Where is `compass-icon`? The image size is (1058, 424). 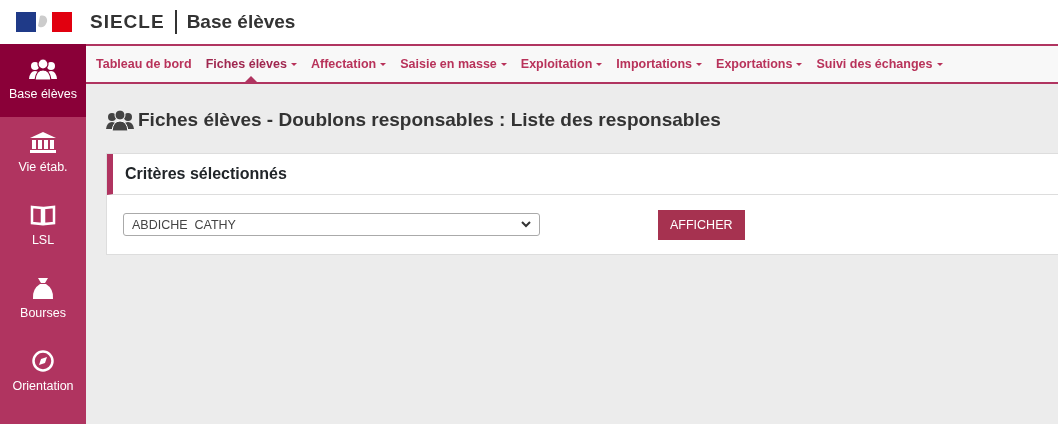
compass-icon is located at coordinates (43, 361).